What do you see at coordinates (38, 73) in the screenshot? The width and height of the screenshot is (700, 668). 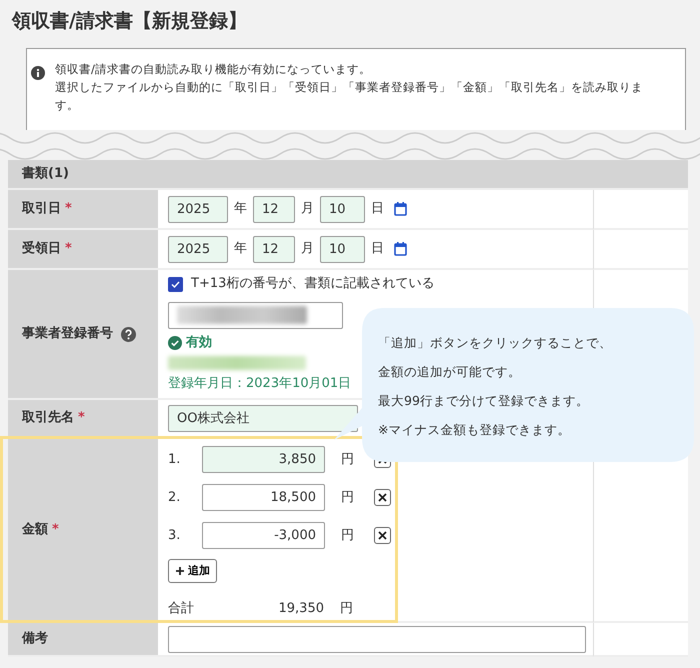 I see `info-icon` at bounding box center [38, 73].